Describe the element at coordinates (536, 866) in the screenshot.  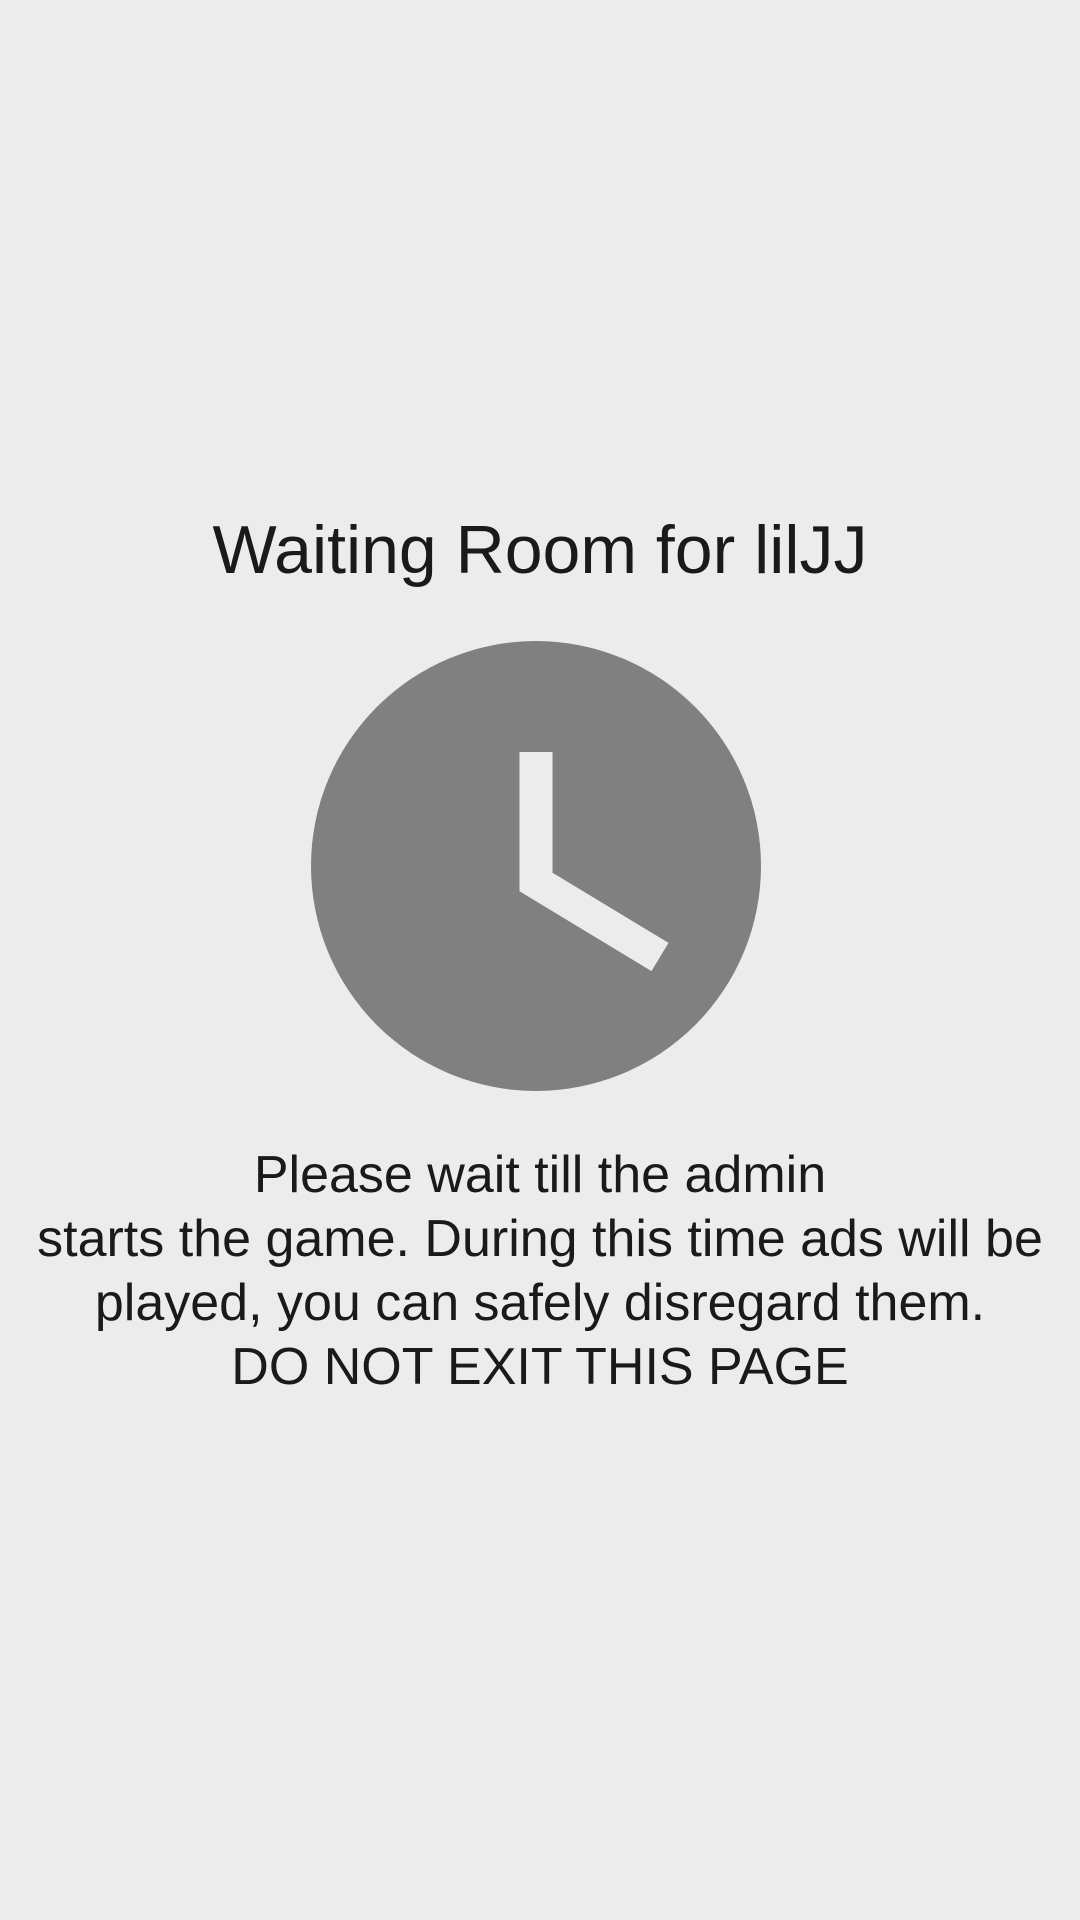
I see `clock-icon` at that location.